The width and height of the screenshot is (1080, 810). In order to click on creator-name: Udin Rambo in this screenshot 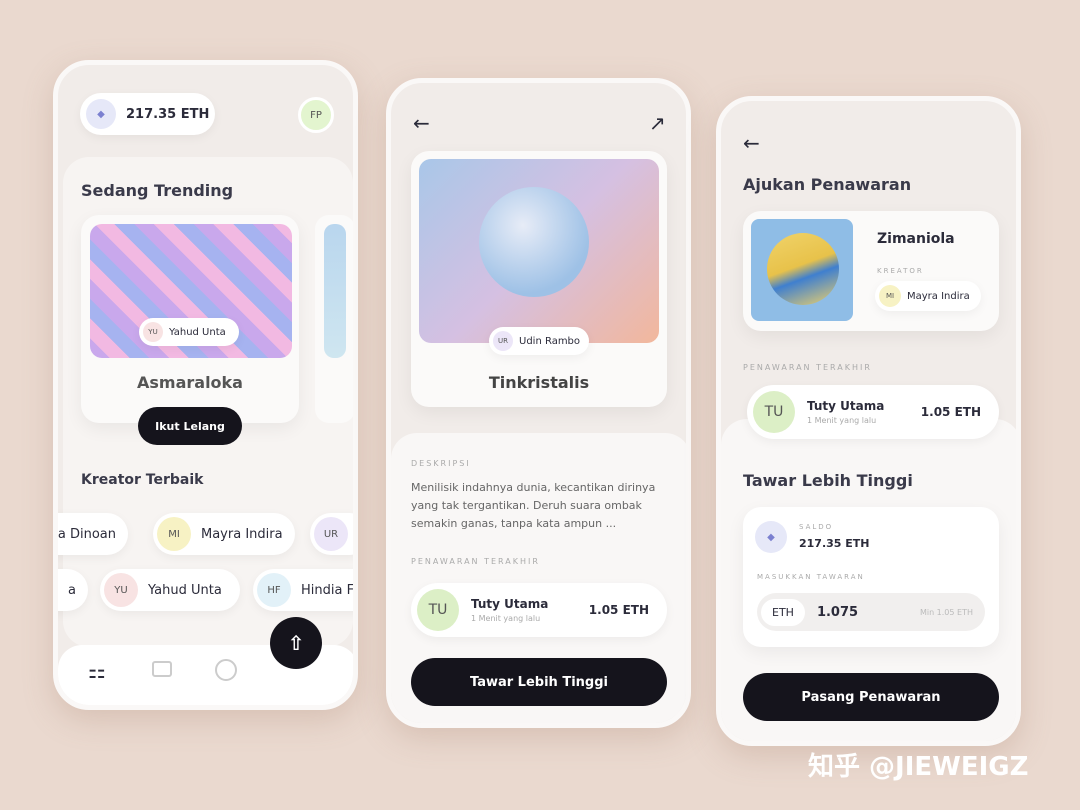, I will do `click(550, 341)`.